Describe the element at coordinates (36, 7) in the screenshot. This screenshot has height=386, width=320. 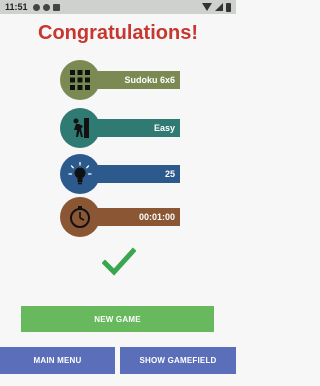
I see `settings-icon` at that location.